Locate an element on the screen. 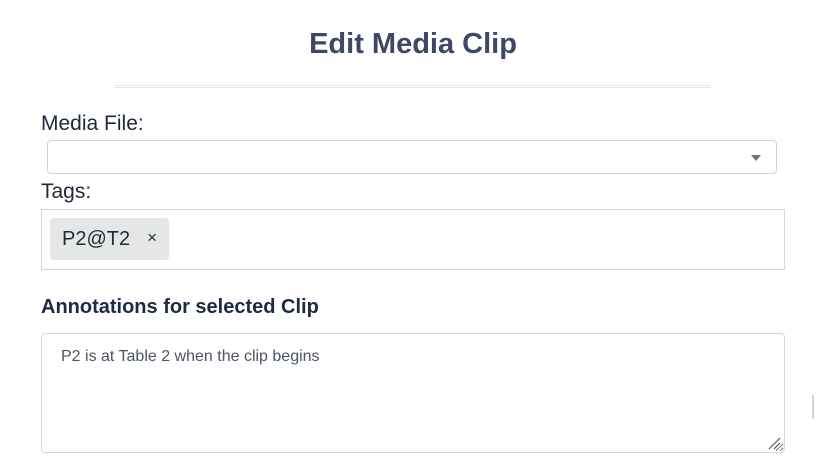 Image resolution: width=817 pixels, height=475 pixels. media-file-label: Media File: is located at coordinates (92, 123).